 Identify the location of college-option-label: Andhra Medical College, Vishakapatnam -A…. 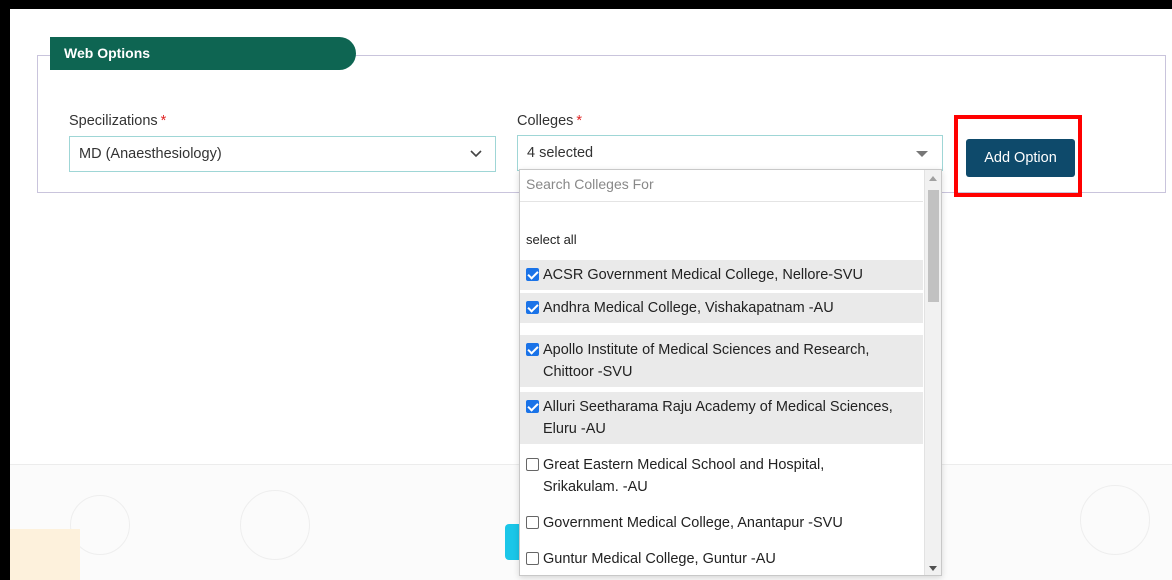
(688, 308).